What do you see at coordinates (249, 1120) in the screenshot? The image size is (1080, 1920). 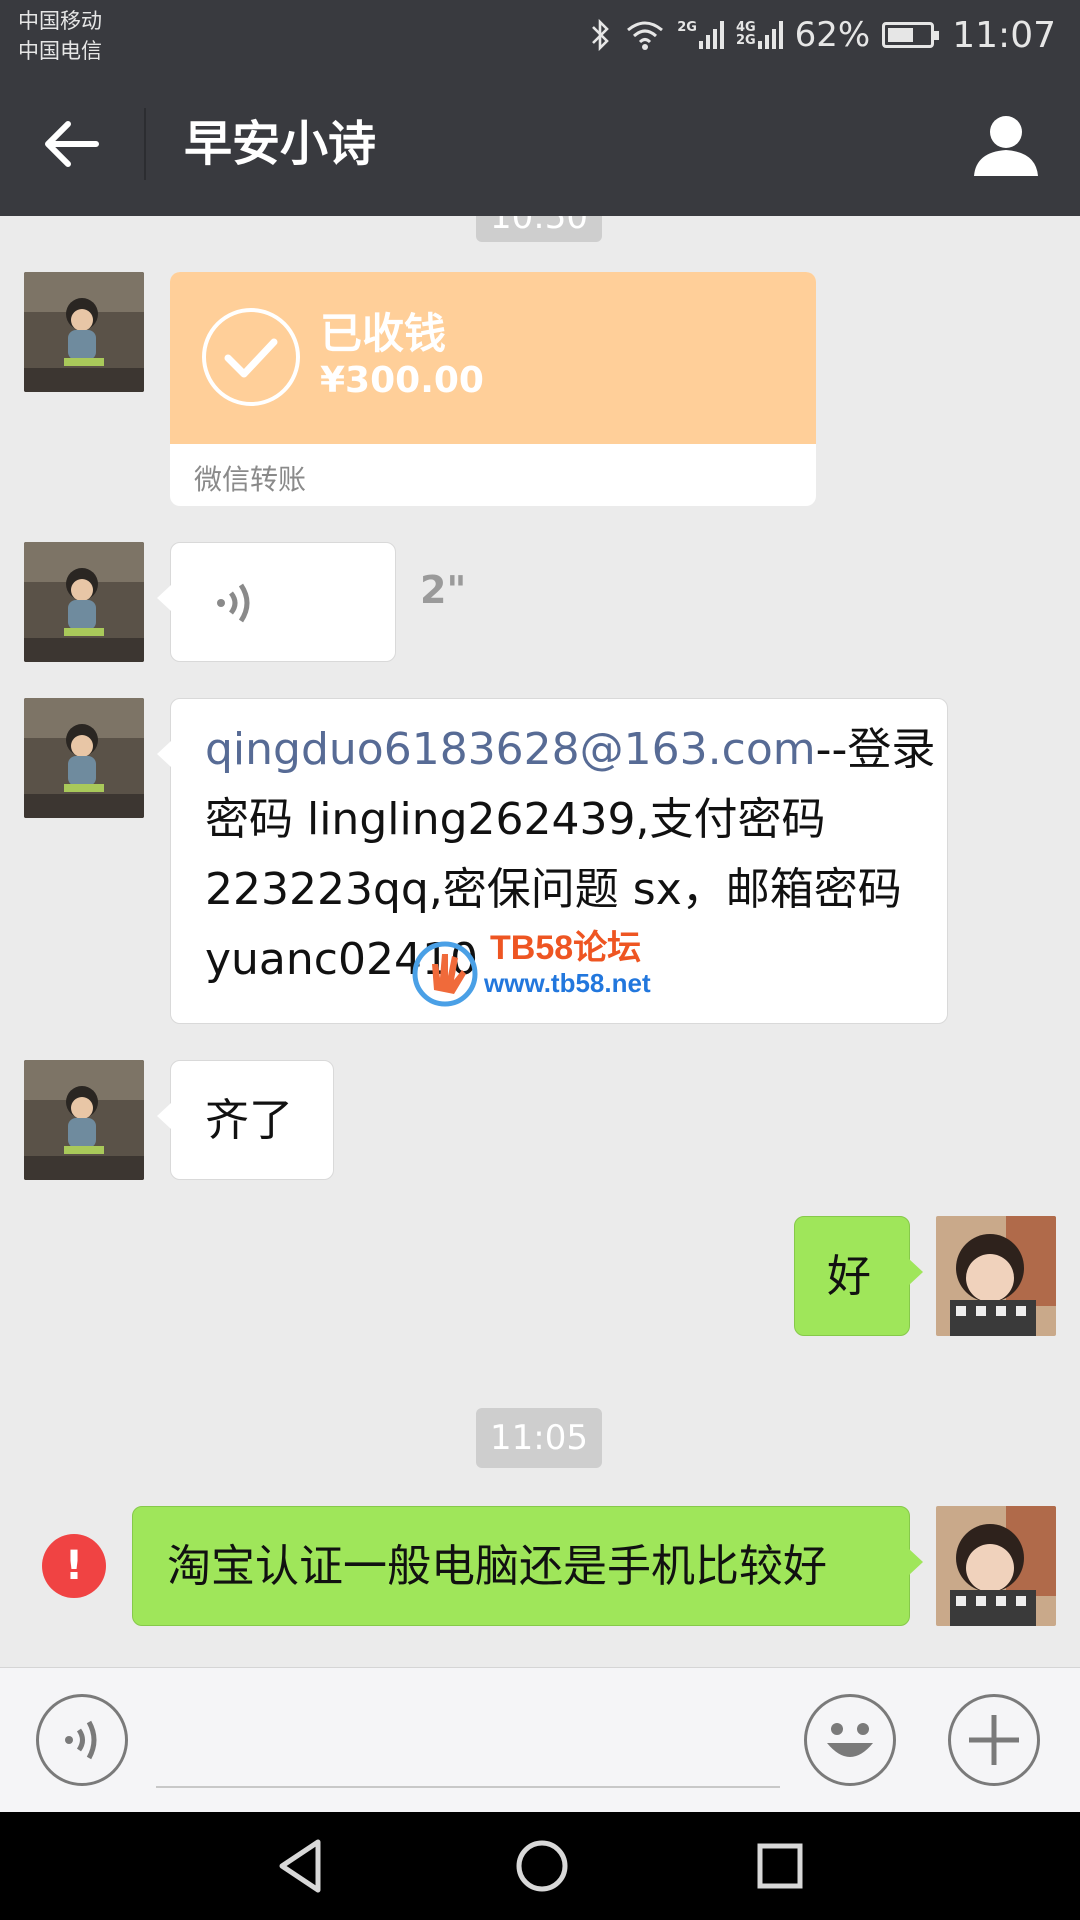 I see `message-text: 齐了` at bounding box center [249, 1120].